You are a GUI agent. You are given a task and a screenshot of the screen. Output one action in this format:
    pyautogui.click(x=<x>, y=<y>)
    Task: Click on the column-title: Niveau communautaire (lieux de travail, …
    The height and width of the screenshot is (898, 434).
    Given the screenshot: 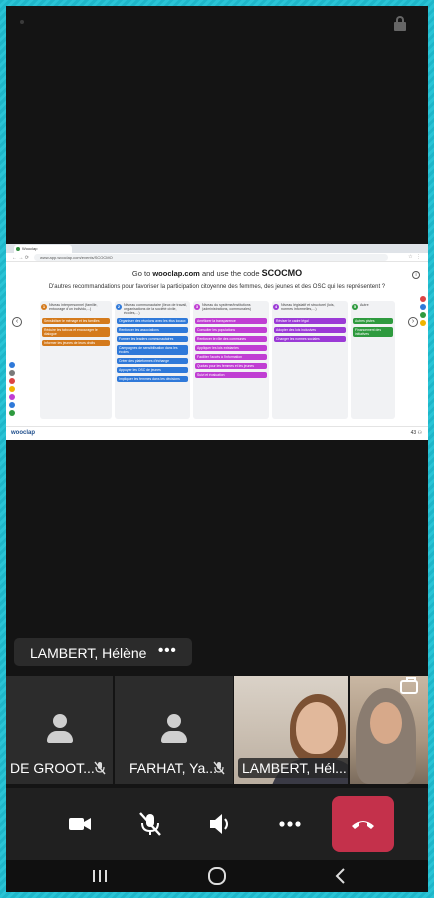 What is the action you would take?
    pyautogui.click(x=156, y=309)
    